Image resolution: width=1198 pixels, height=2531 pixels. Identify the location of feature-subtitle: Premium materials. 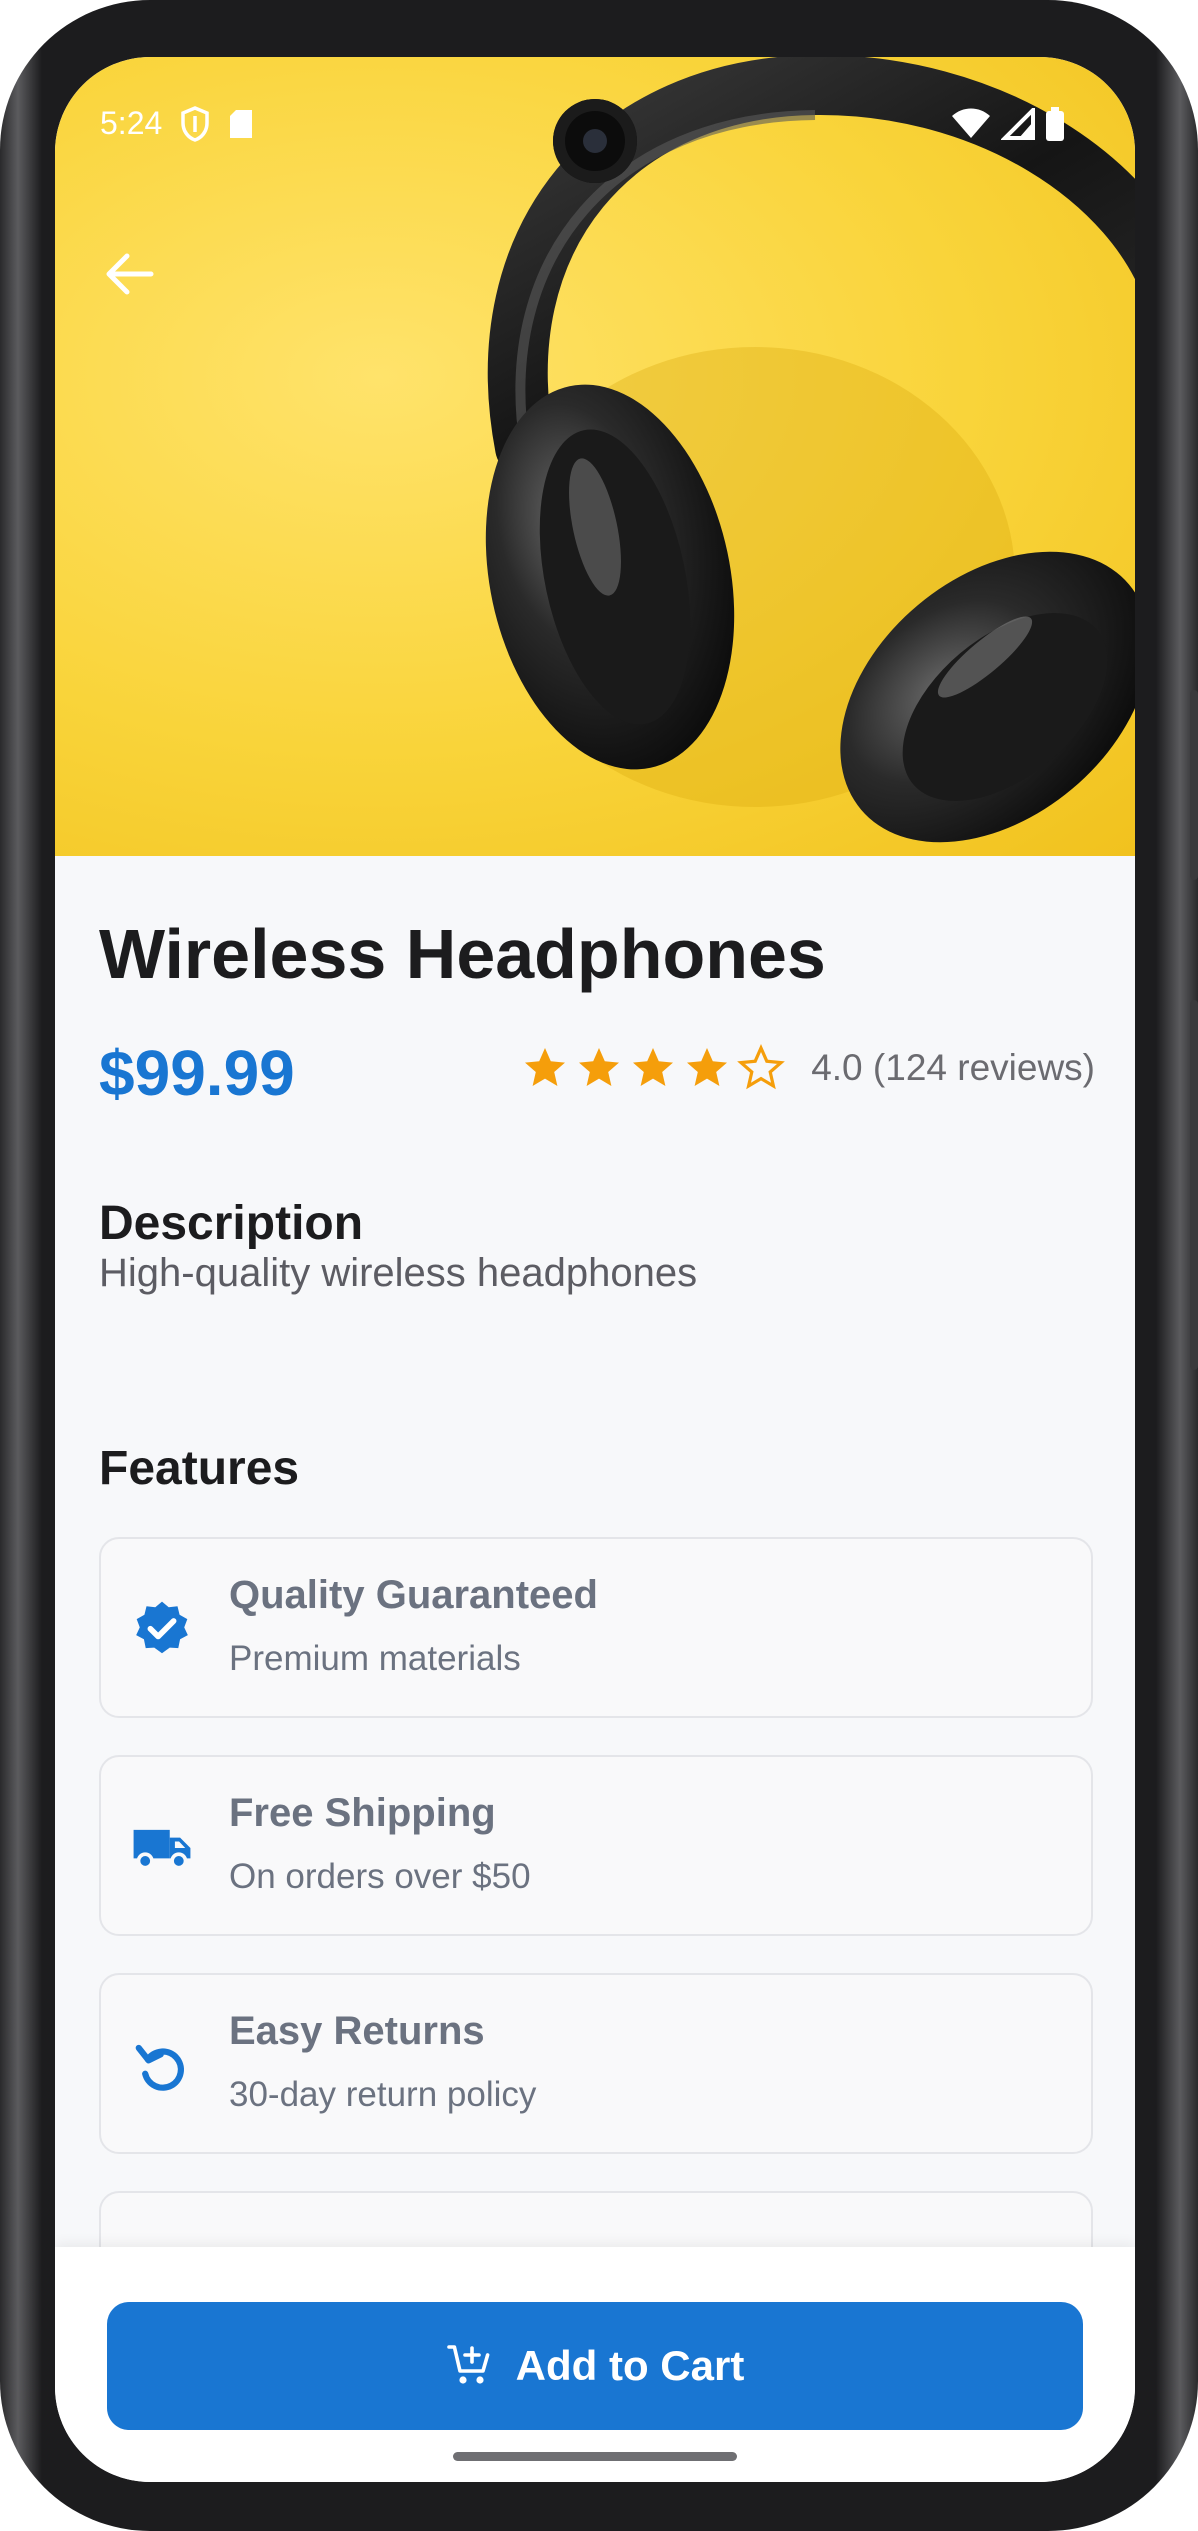
(375, 1658).